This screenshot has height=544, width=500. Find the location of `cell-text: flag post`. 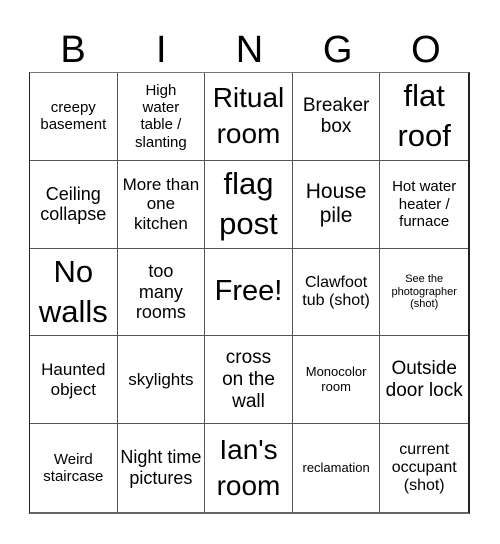

cell-text: flag post is located at coordinates (248, 203).